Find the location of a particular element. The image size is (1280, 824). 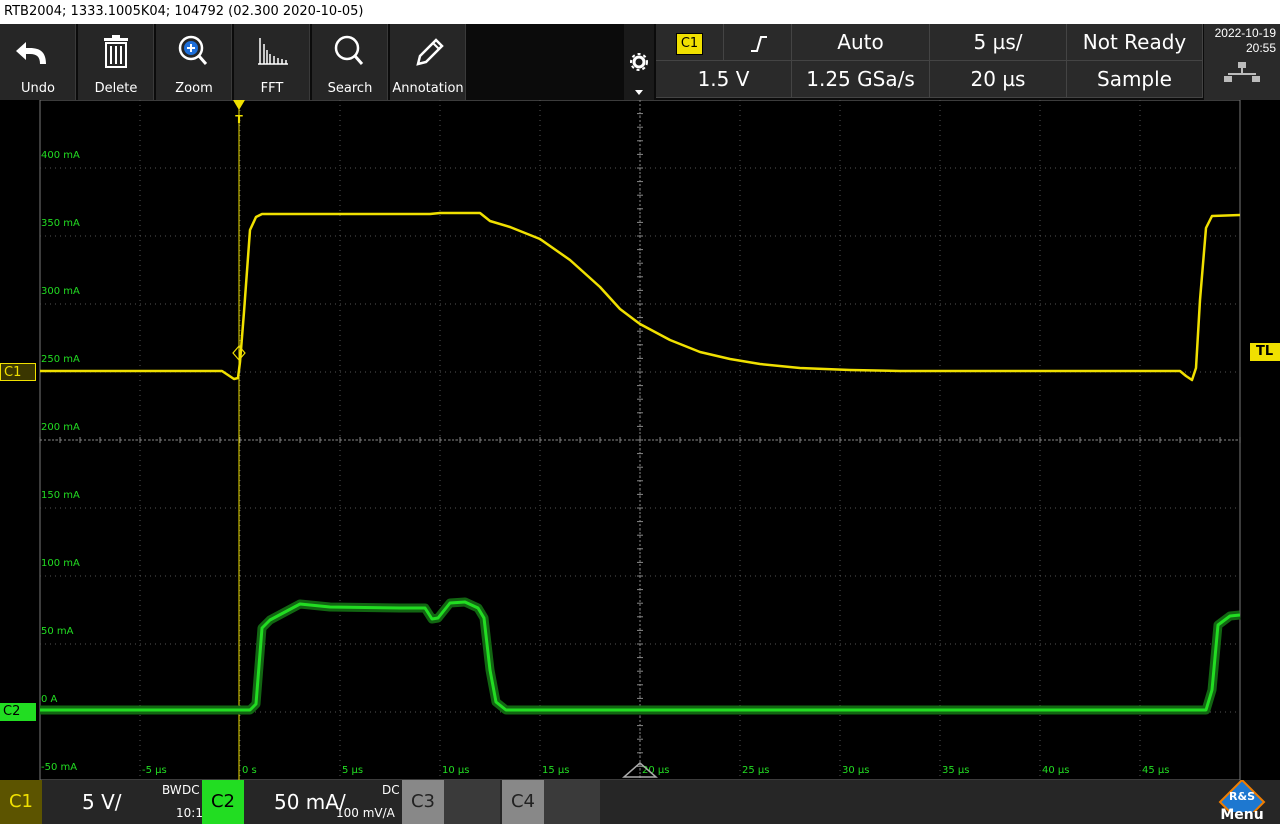

delete-label: Delete is located at coordinates (116, 88).